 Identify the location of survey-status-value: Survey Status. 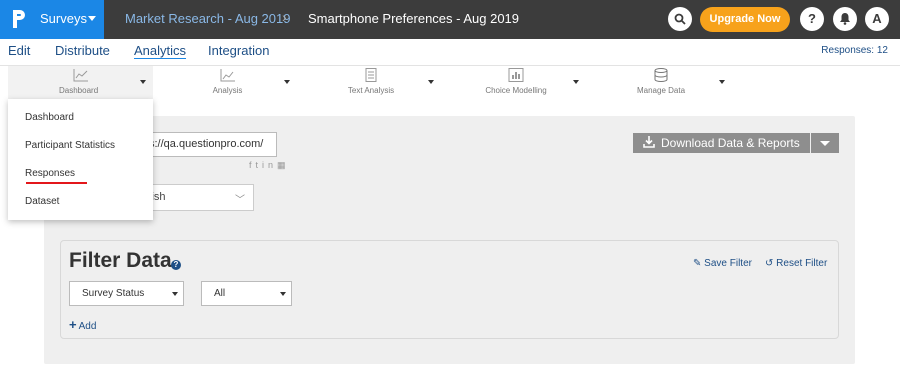
(113, 293).